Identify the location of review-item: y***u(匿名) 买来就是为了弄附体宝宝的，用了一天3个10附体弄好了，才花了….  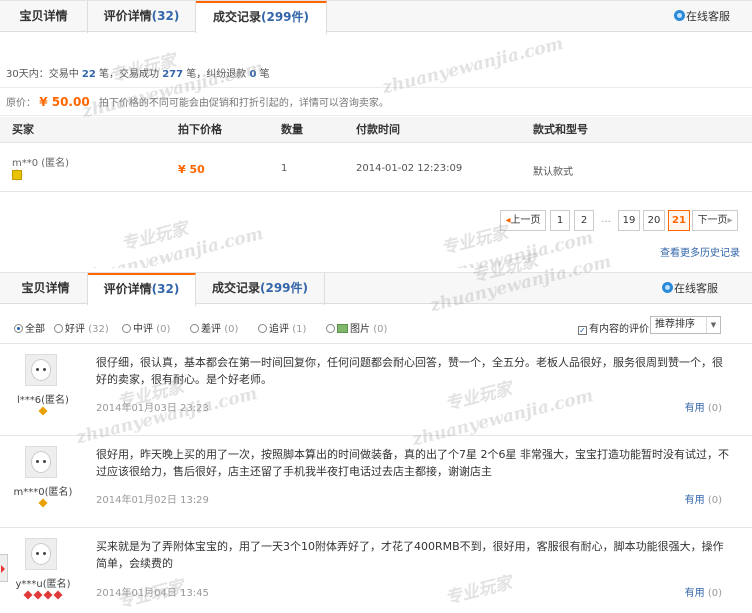
(376, 569).